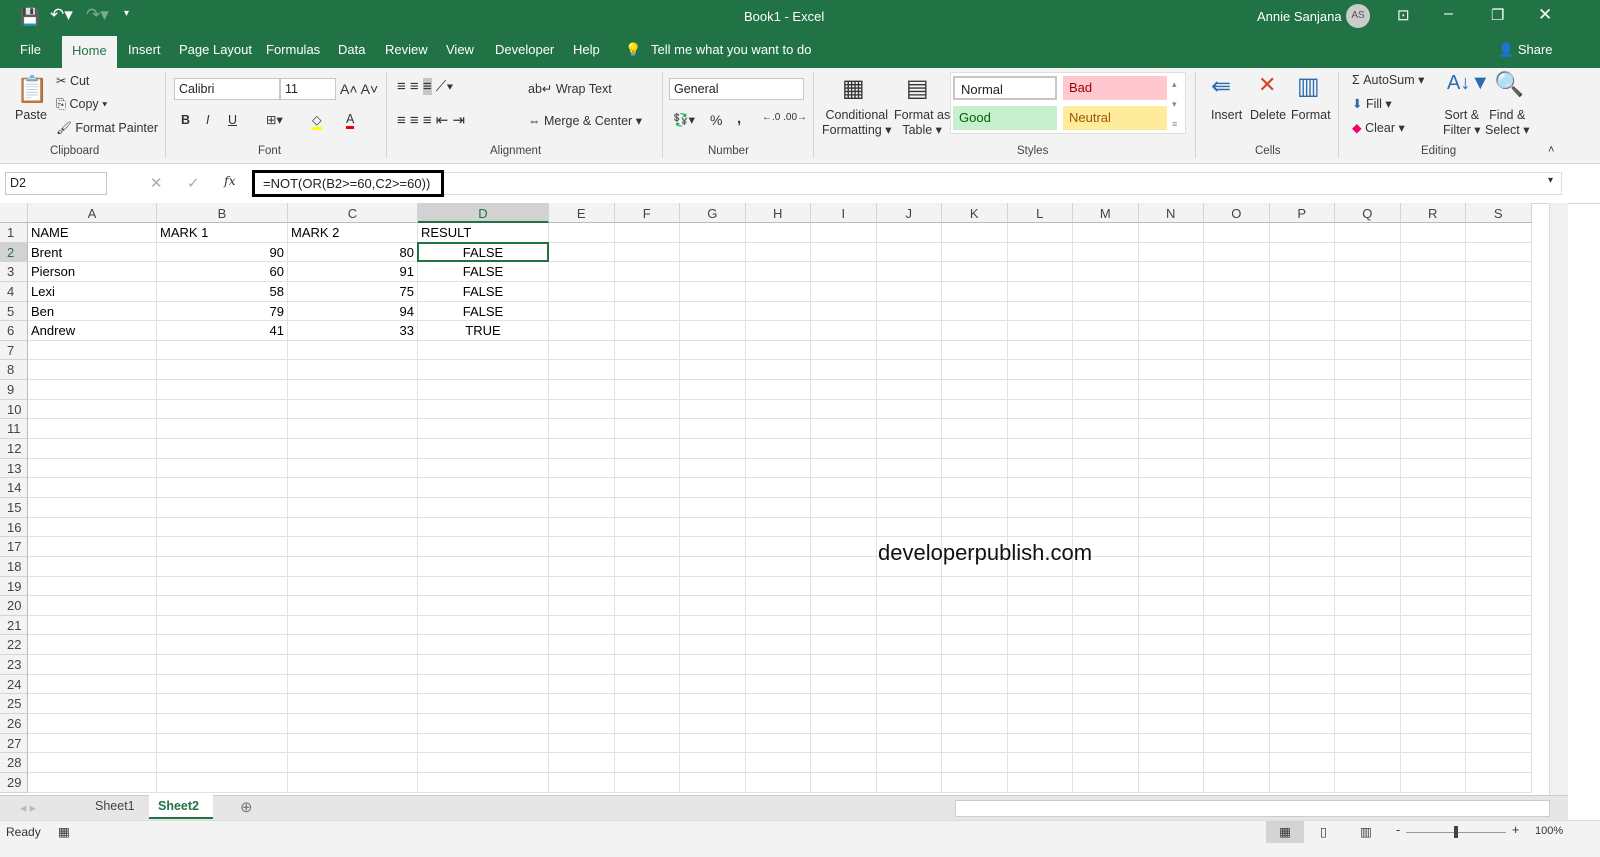 This screenshot has width=1600, height=857. Describe the element at coordinates (222, 566) in the screenshot. I see `cell-B18` at that location.